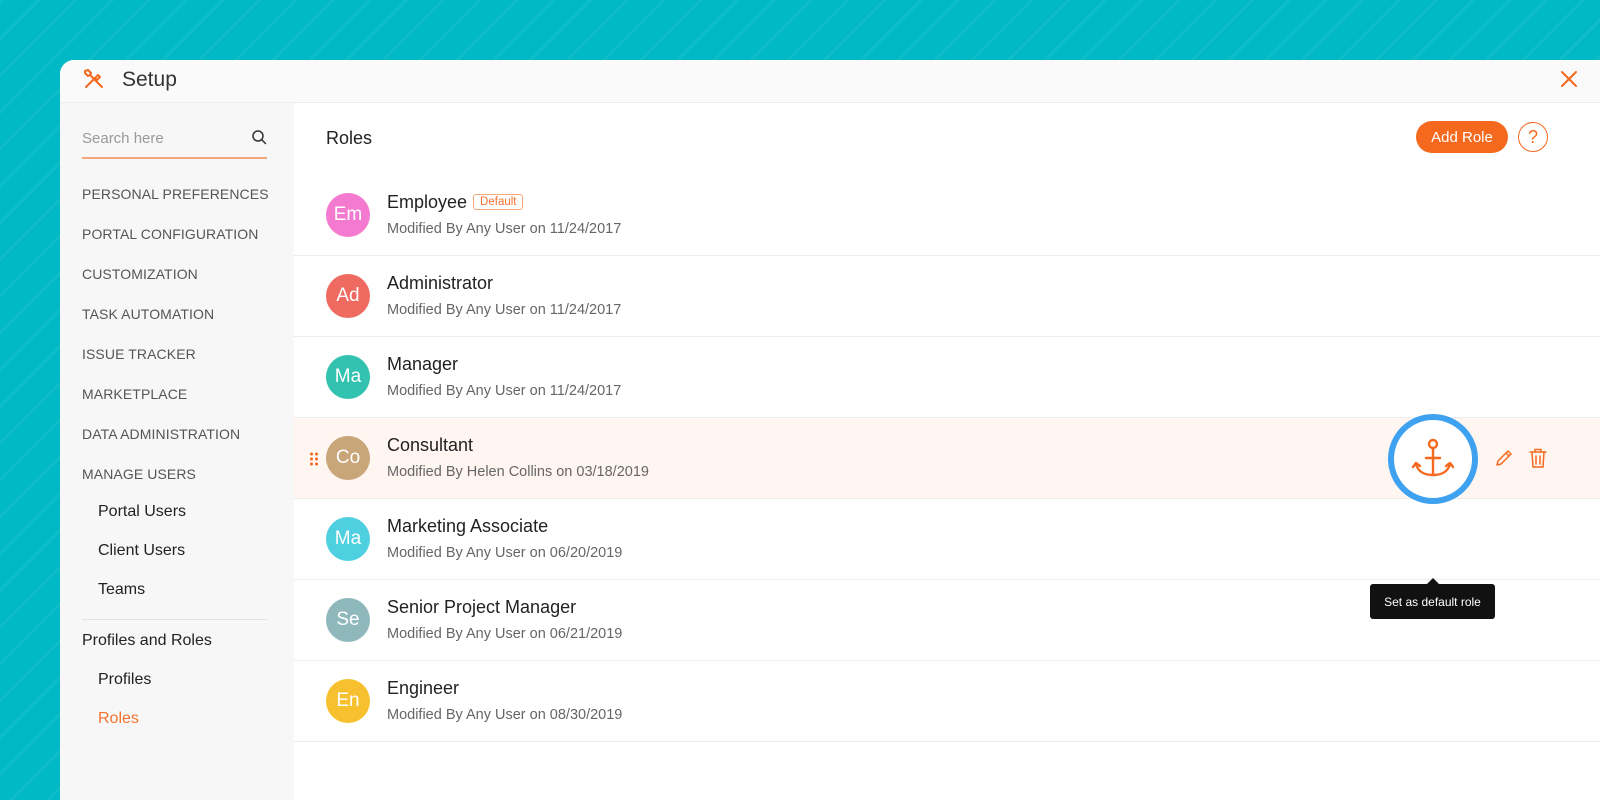 The height and width of the screenshot is (800, 1600). I want to click on role-name: Senior Project Manager, so click(482, 607).